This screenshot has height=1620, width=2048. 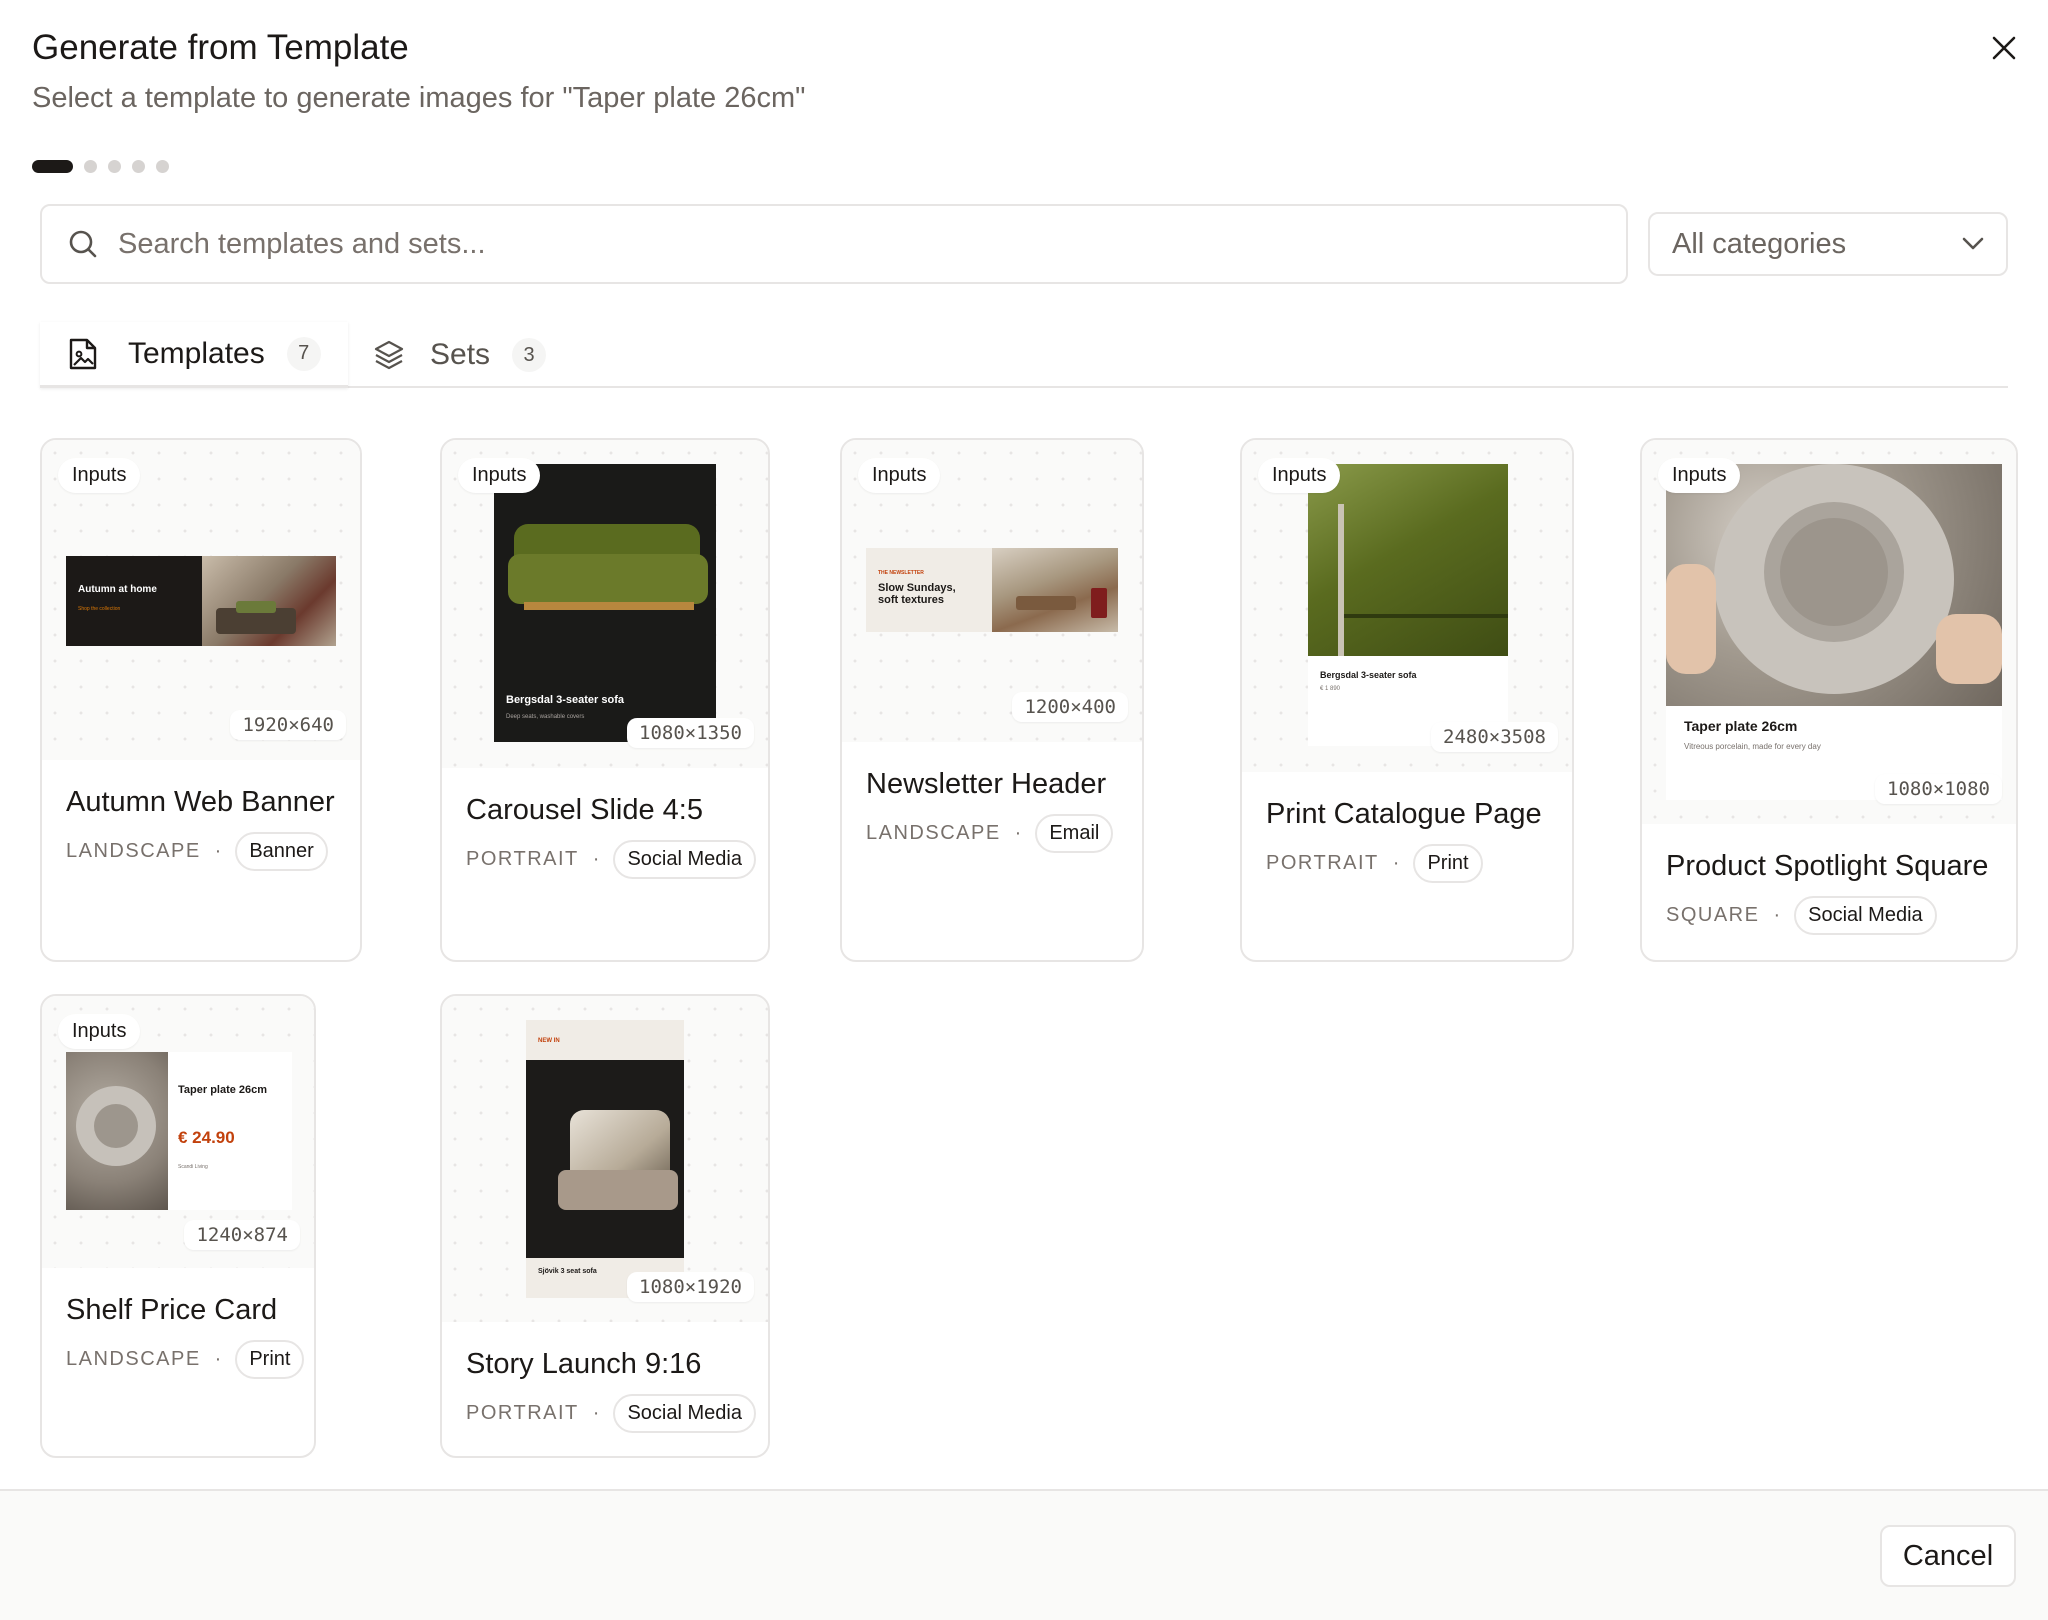 What do you see at coordinates (545, 717) in the screenshot?
I see `thumb-sub: Deep seats, washable covers` at bounding box center [545, 717].